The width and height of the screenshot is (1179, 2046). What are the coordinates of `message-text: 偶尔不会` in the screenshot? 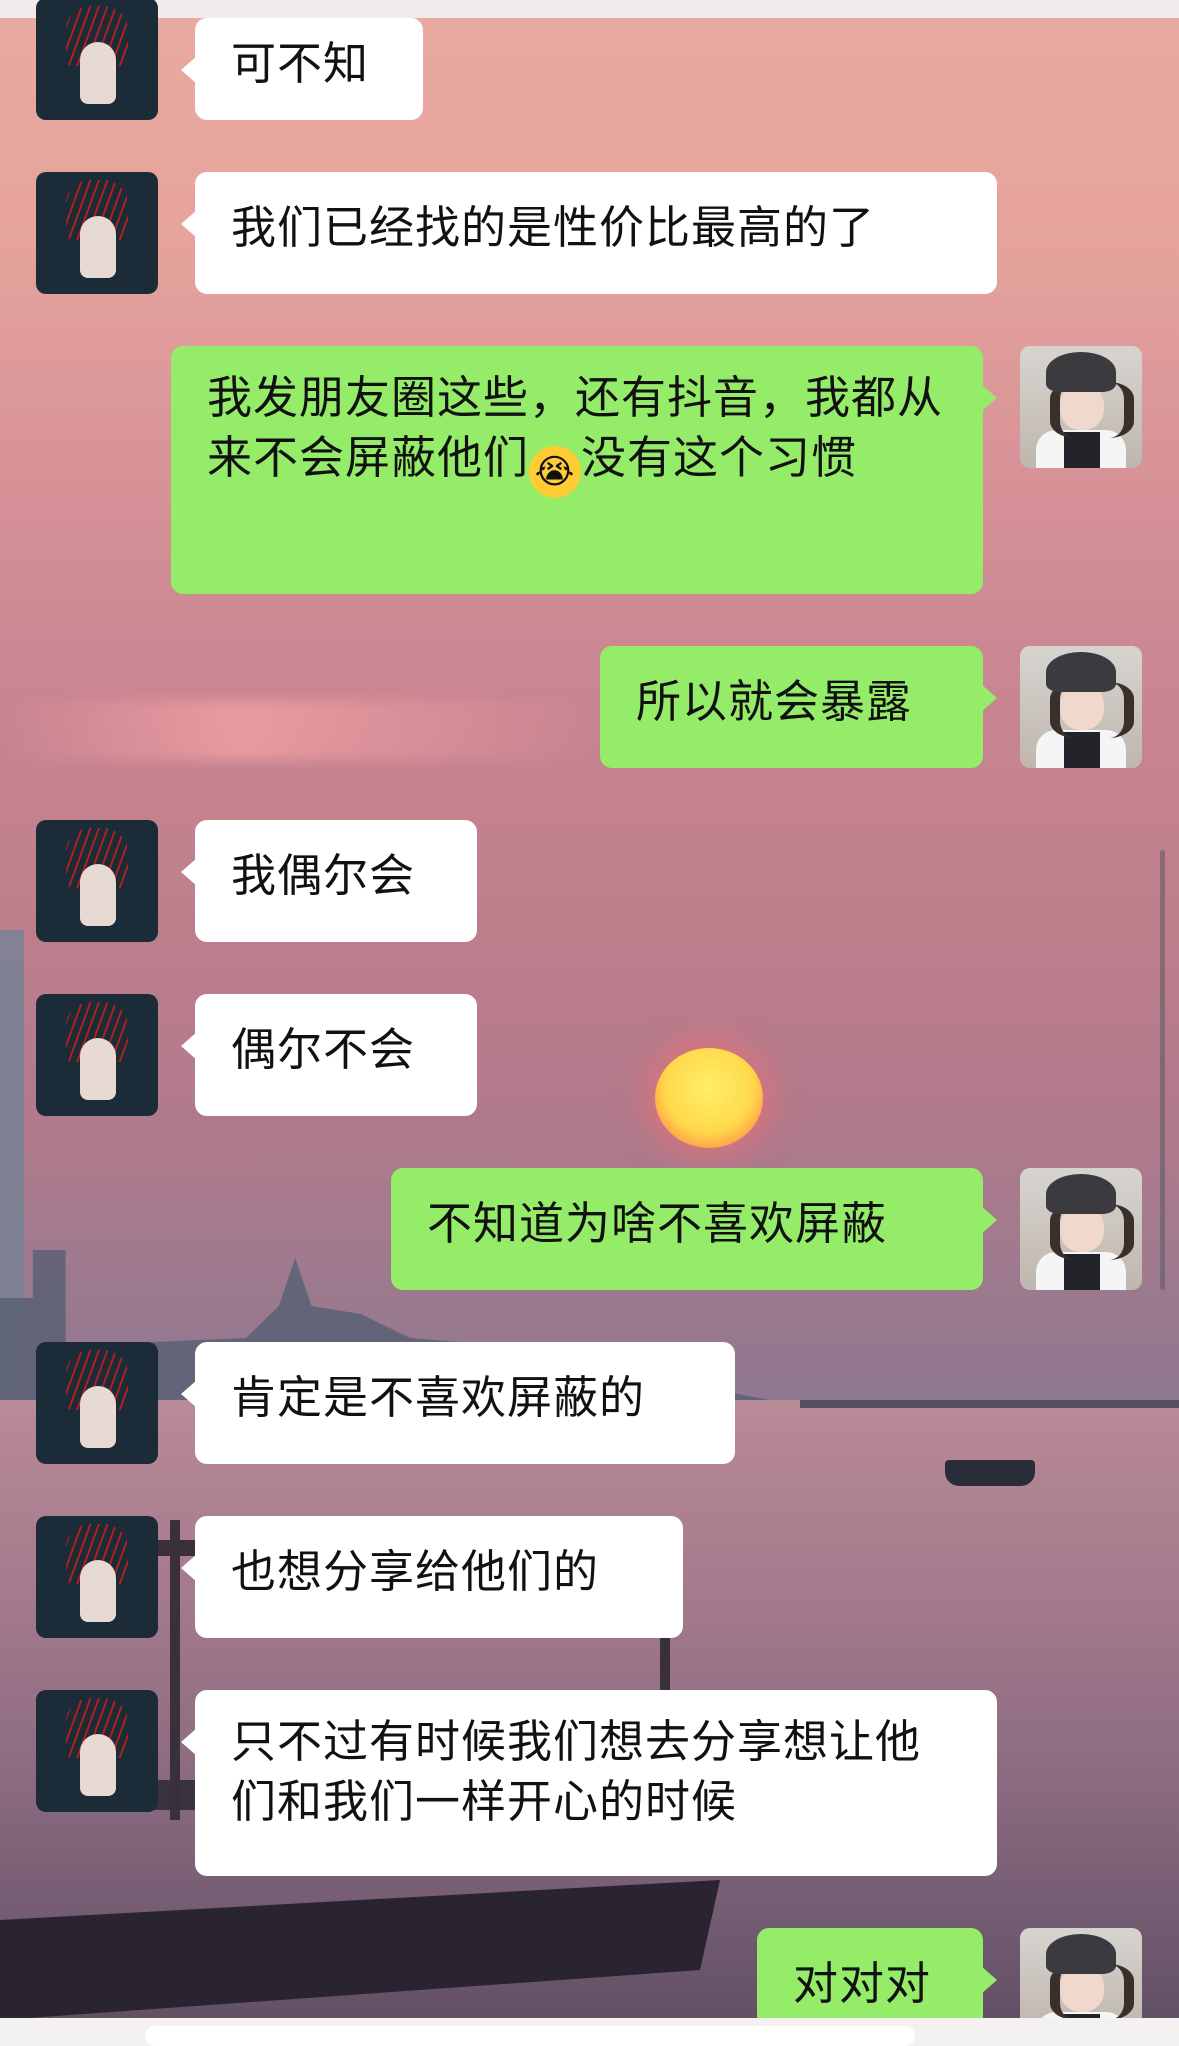 It's located at (323, 1049).